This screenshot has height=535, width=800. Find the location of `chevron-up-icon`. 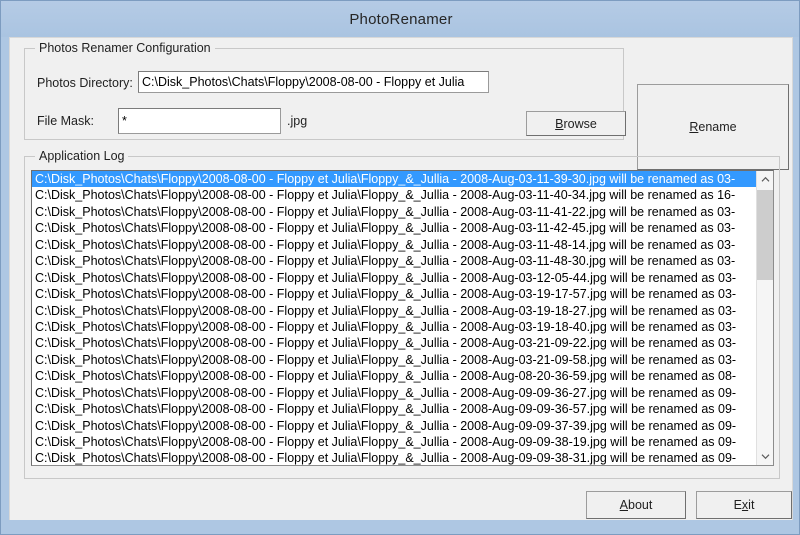

chevron-up-icon is located at coordinates (765, 179).